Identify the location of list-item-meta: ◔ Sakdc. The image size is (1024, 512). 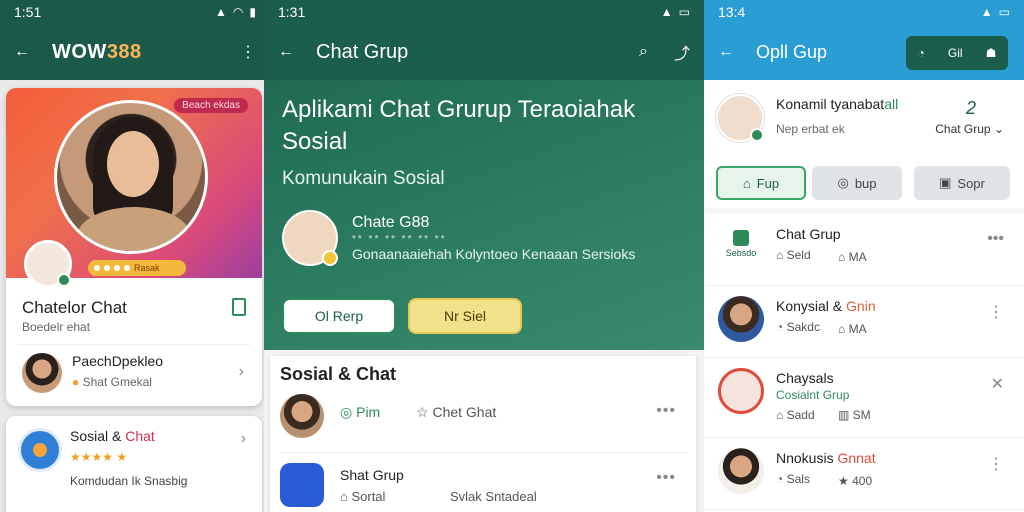
(798, 327).